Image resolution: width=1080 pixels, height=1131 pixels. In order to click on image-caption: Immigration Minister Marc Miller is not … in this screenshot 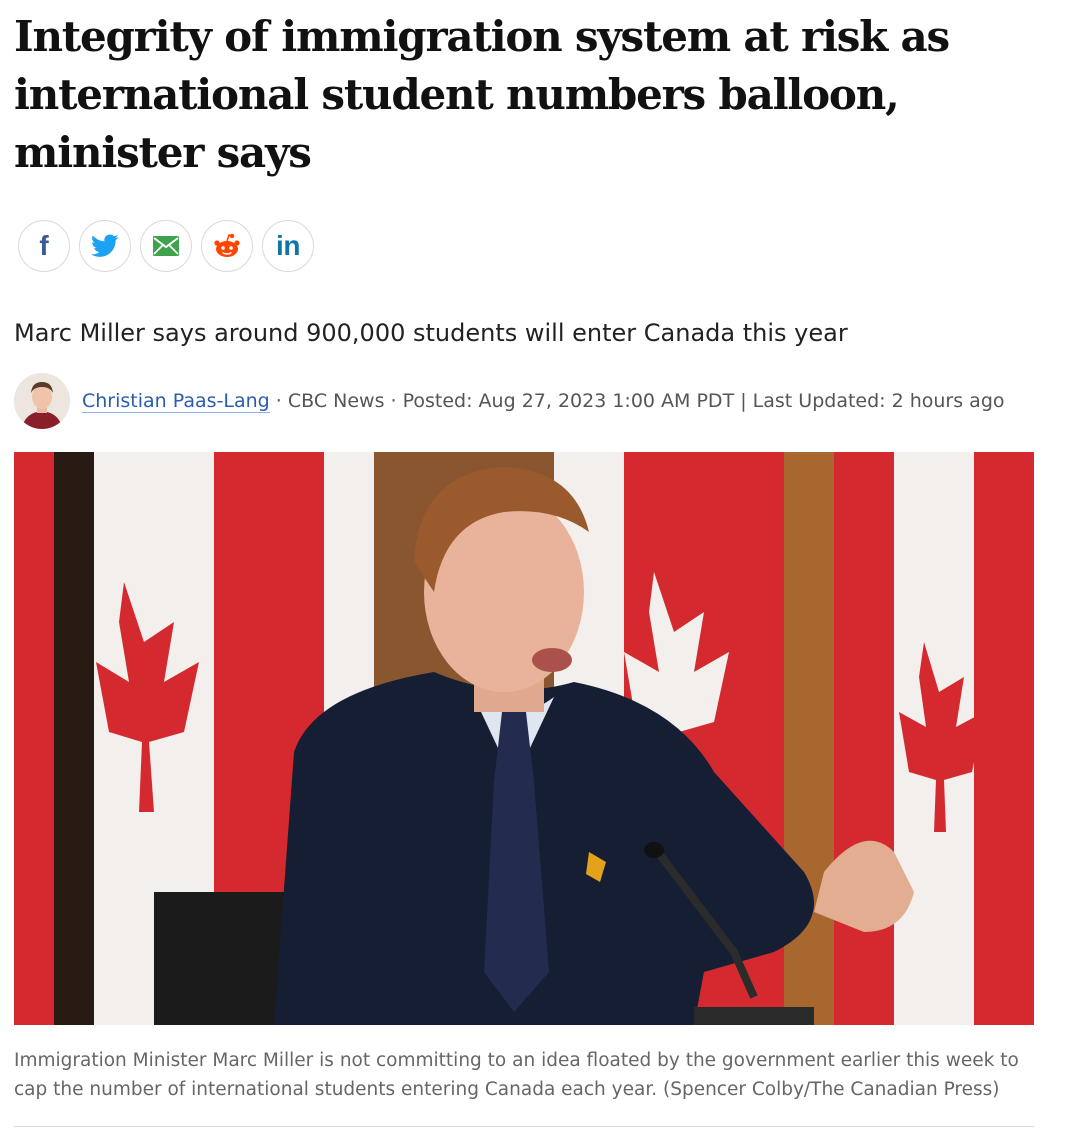, I will do `click(516, 1075)`.